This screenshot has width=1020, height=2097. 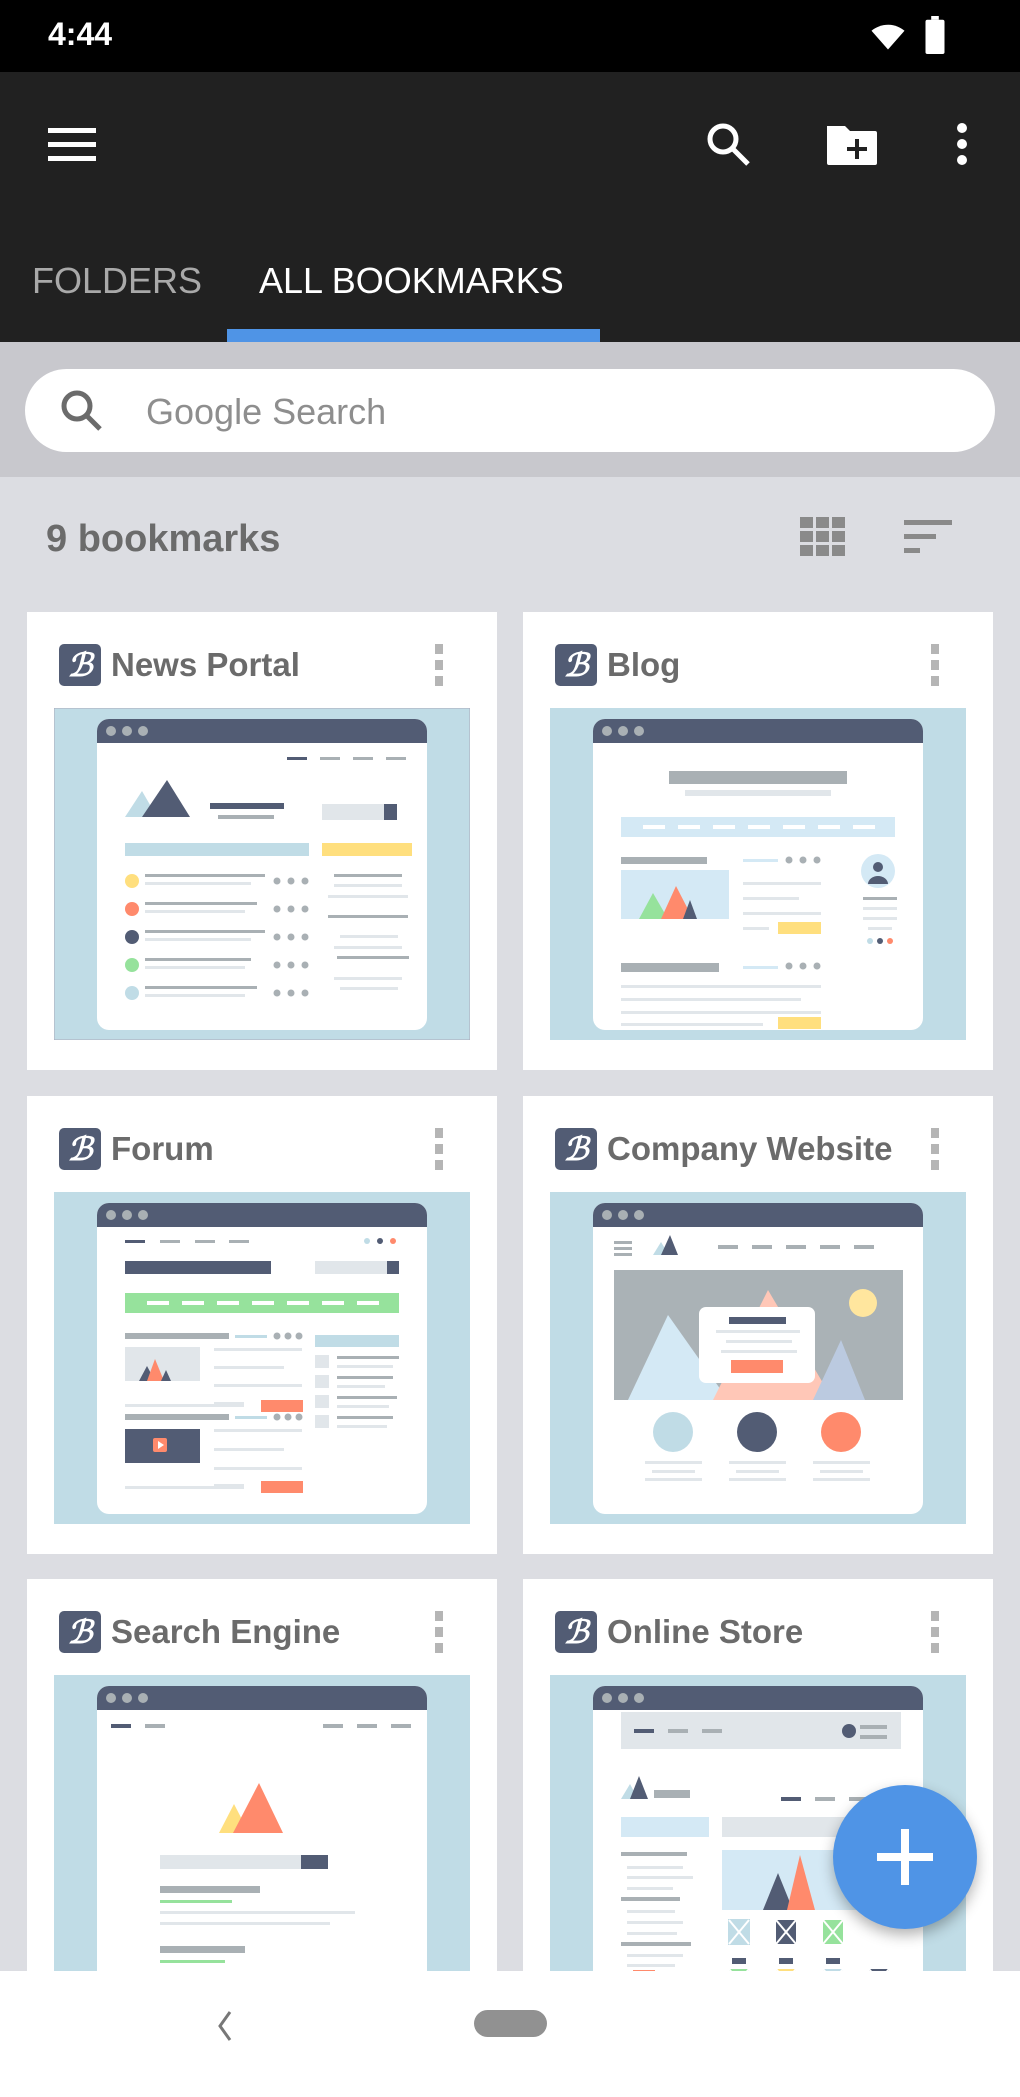 I want to click on menu-button, so click(x=72, y=144).